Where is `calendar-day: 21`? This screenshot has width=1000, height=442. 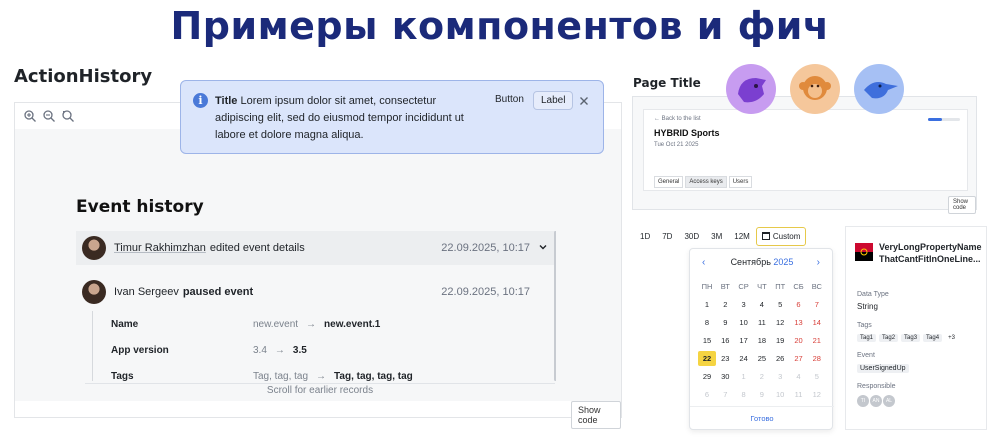 calendar-day: 21 is located at coordinates (817, 340).